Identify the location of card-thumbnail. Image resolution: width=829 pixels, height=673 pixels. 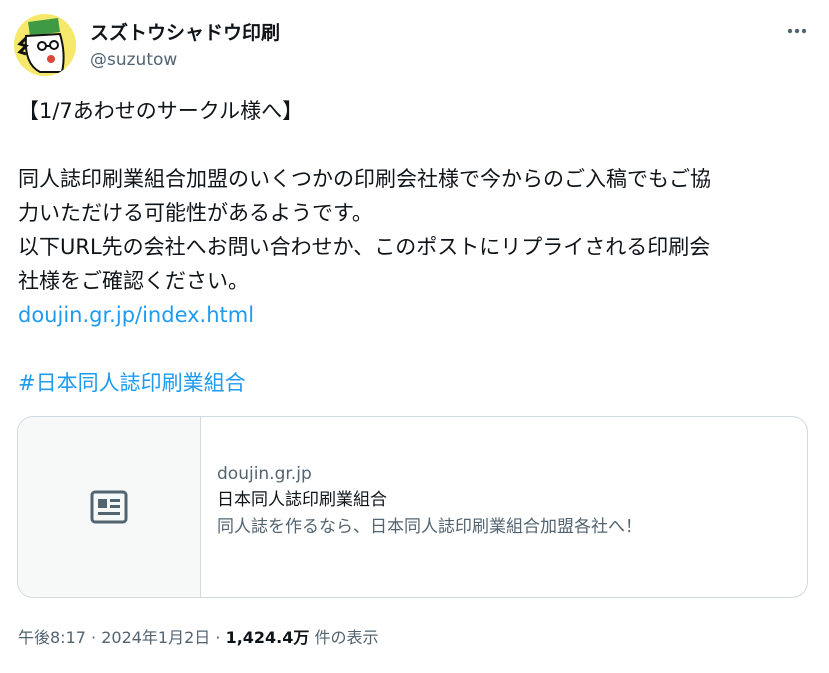
(109, 507).